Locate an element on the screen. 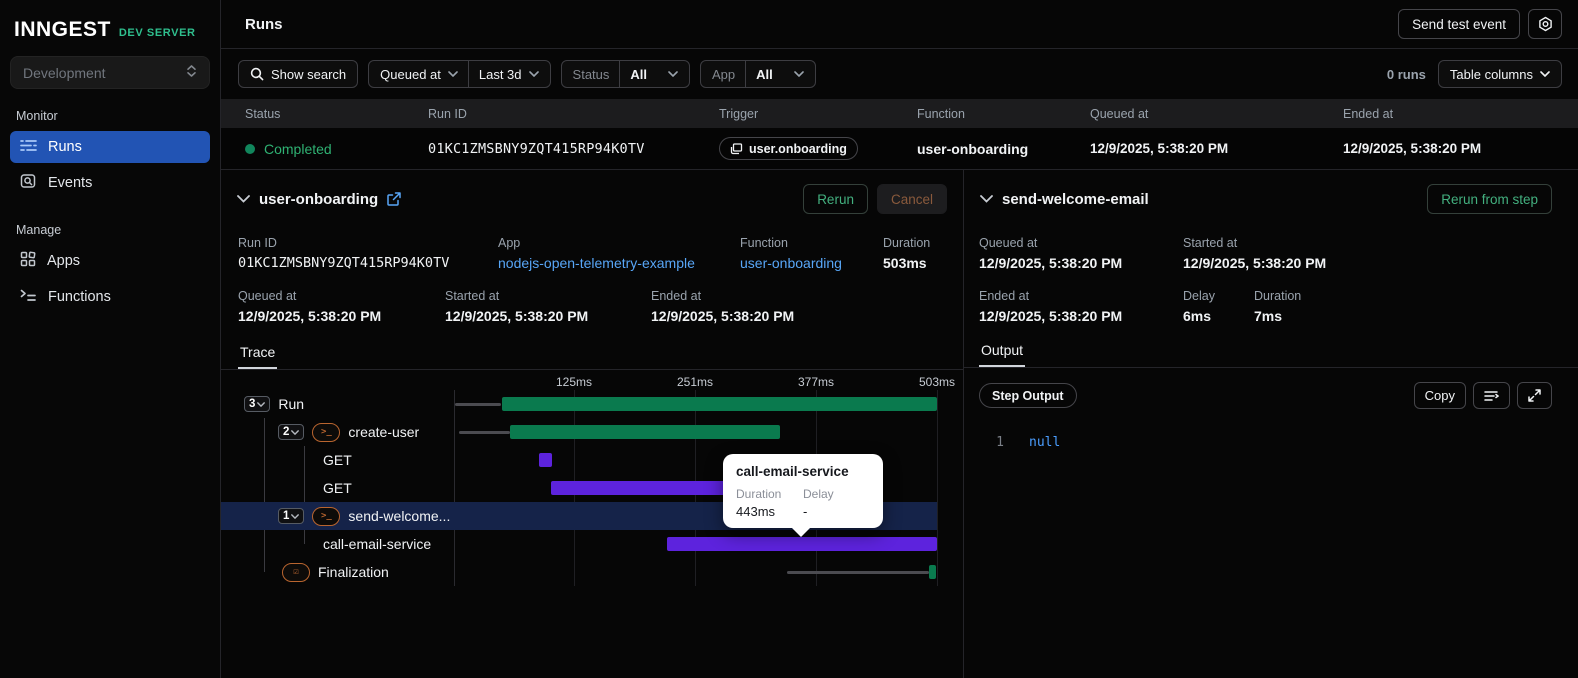  expand-button is located at coordinates (1534, 395).